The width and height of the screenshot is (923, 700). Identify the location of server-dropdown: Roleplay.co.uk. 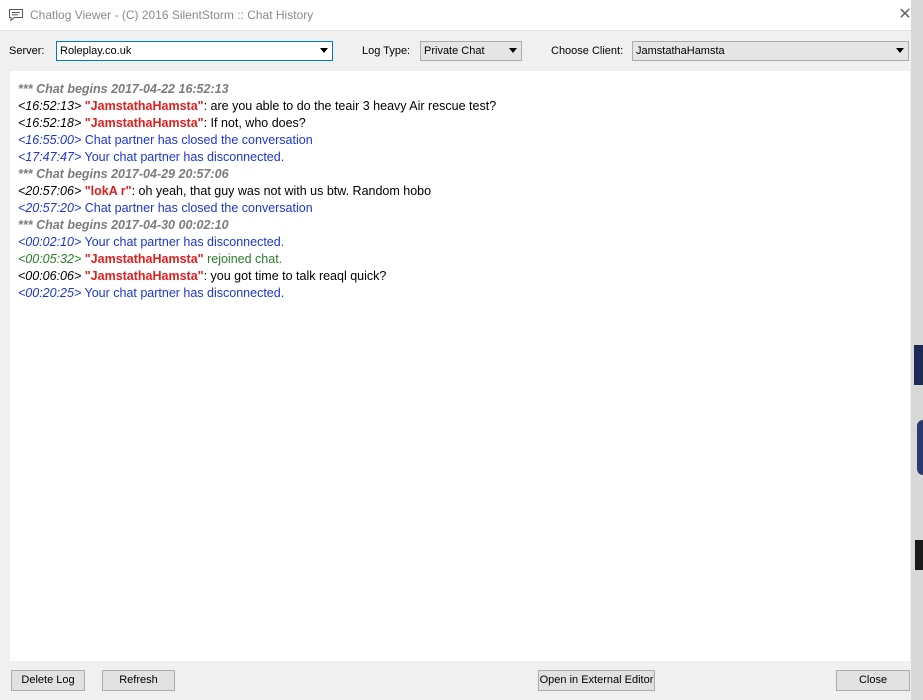
(194, 51).